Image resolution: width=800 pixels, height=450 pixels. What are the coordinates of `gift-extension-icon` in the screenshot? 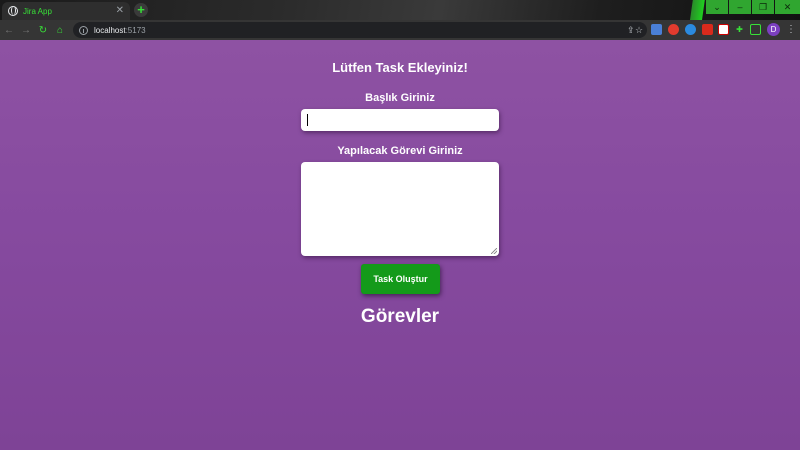 It's located at (707, 29).